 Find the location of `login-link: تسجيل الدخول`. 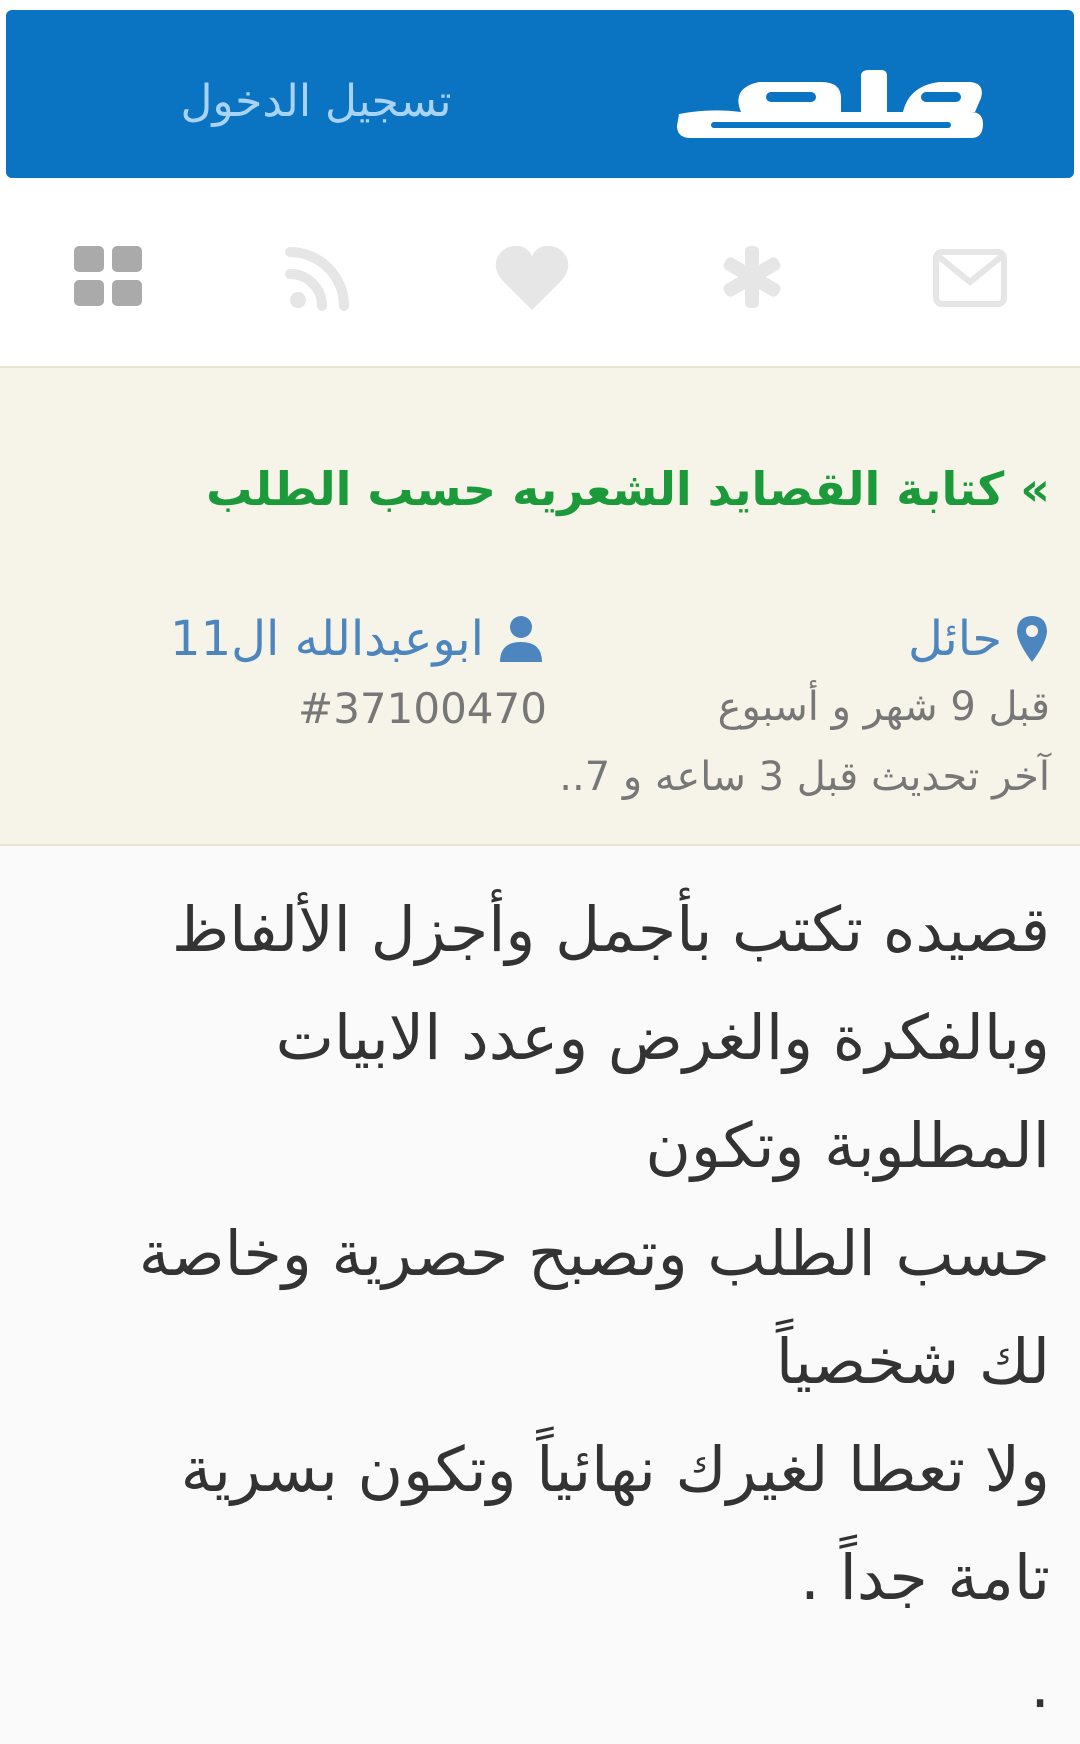

login-link: تسجيل الدخول is located at coordinates (316, 102).